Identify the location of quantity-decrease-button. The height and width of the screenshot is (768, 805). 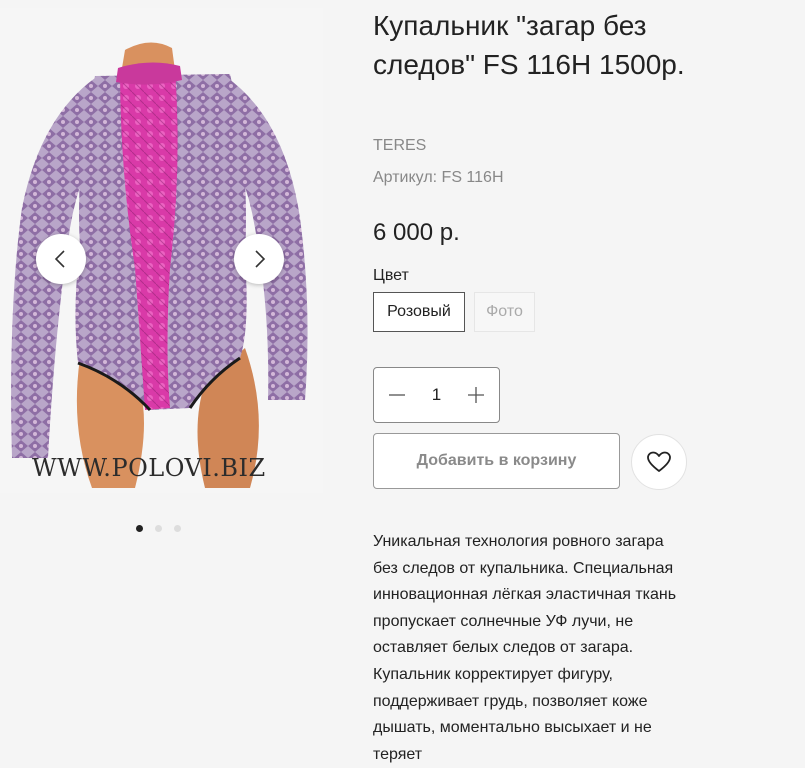
(397, 395).